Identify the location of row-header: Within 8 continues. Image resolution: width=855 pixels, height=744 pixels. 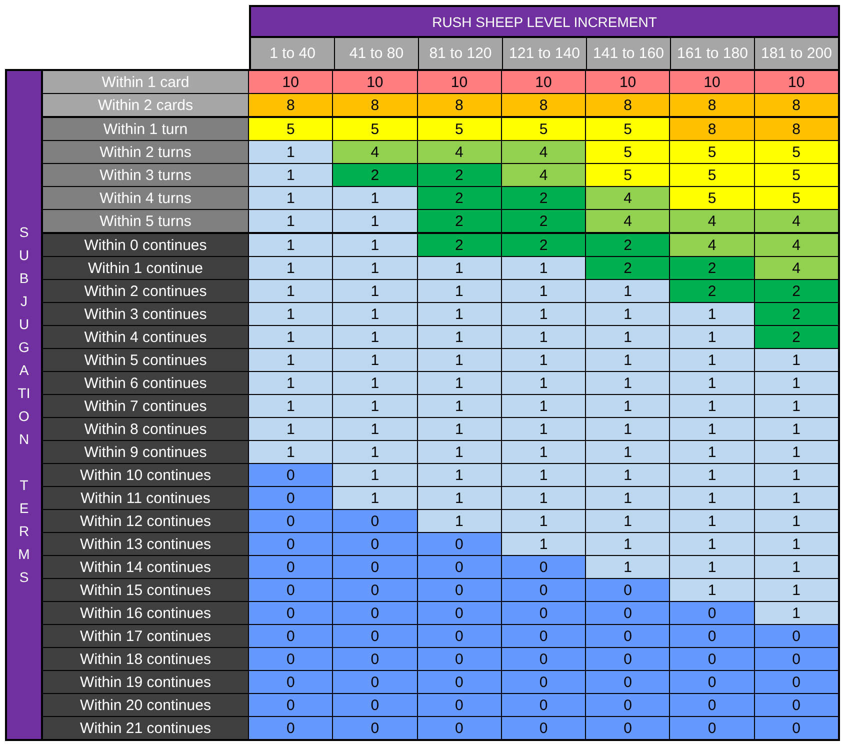
(145, 429).